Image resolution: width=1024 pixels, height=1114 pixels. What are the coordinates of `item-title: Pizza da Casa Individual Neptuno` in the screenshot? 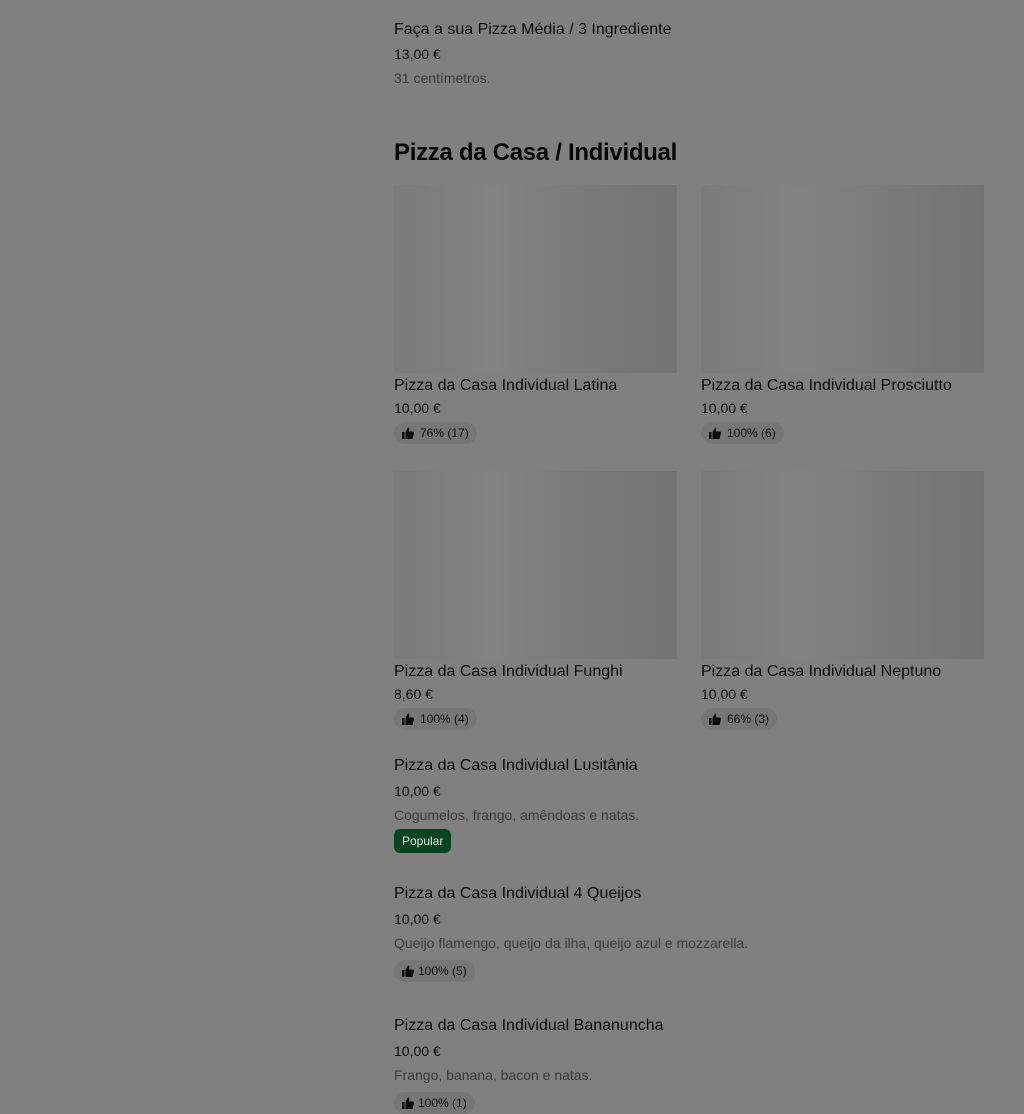 It's located at (821, 671).